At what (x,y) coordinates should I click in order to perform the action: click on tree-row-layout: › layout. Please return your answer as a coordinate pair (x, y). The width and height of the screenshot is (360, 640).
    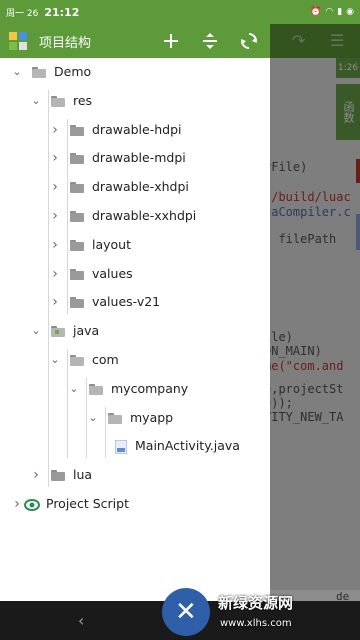
    Looking at the image, I should click on (135, 245).